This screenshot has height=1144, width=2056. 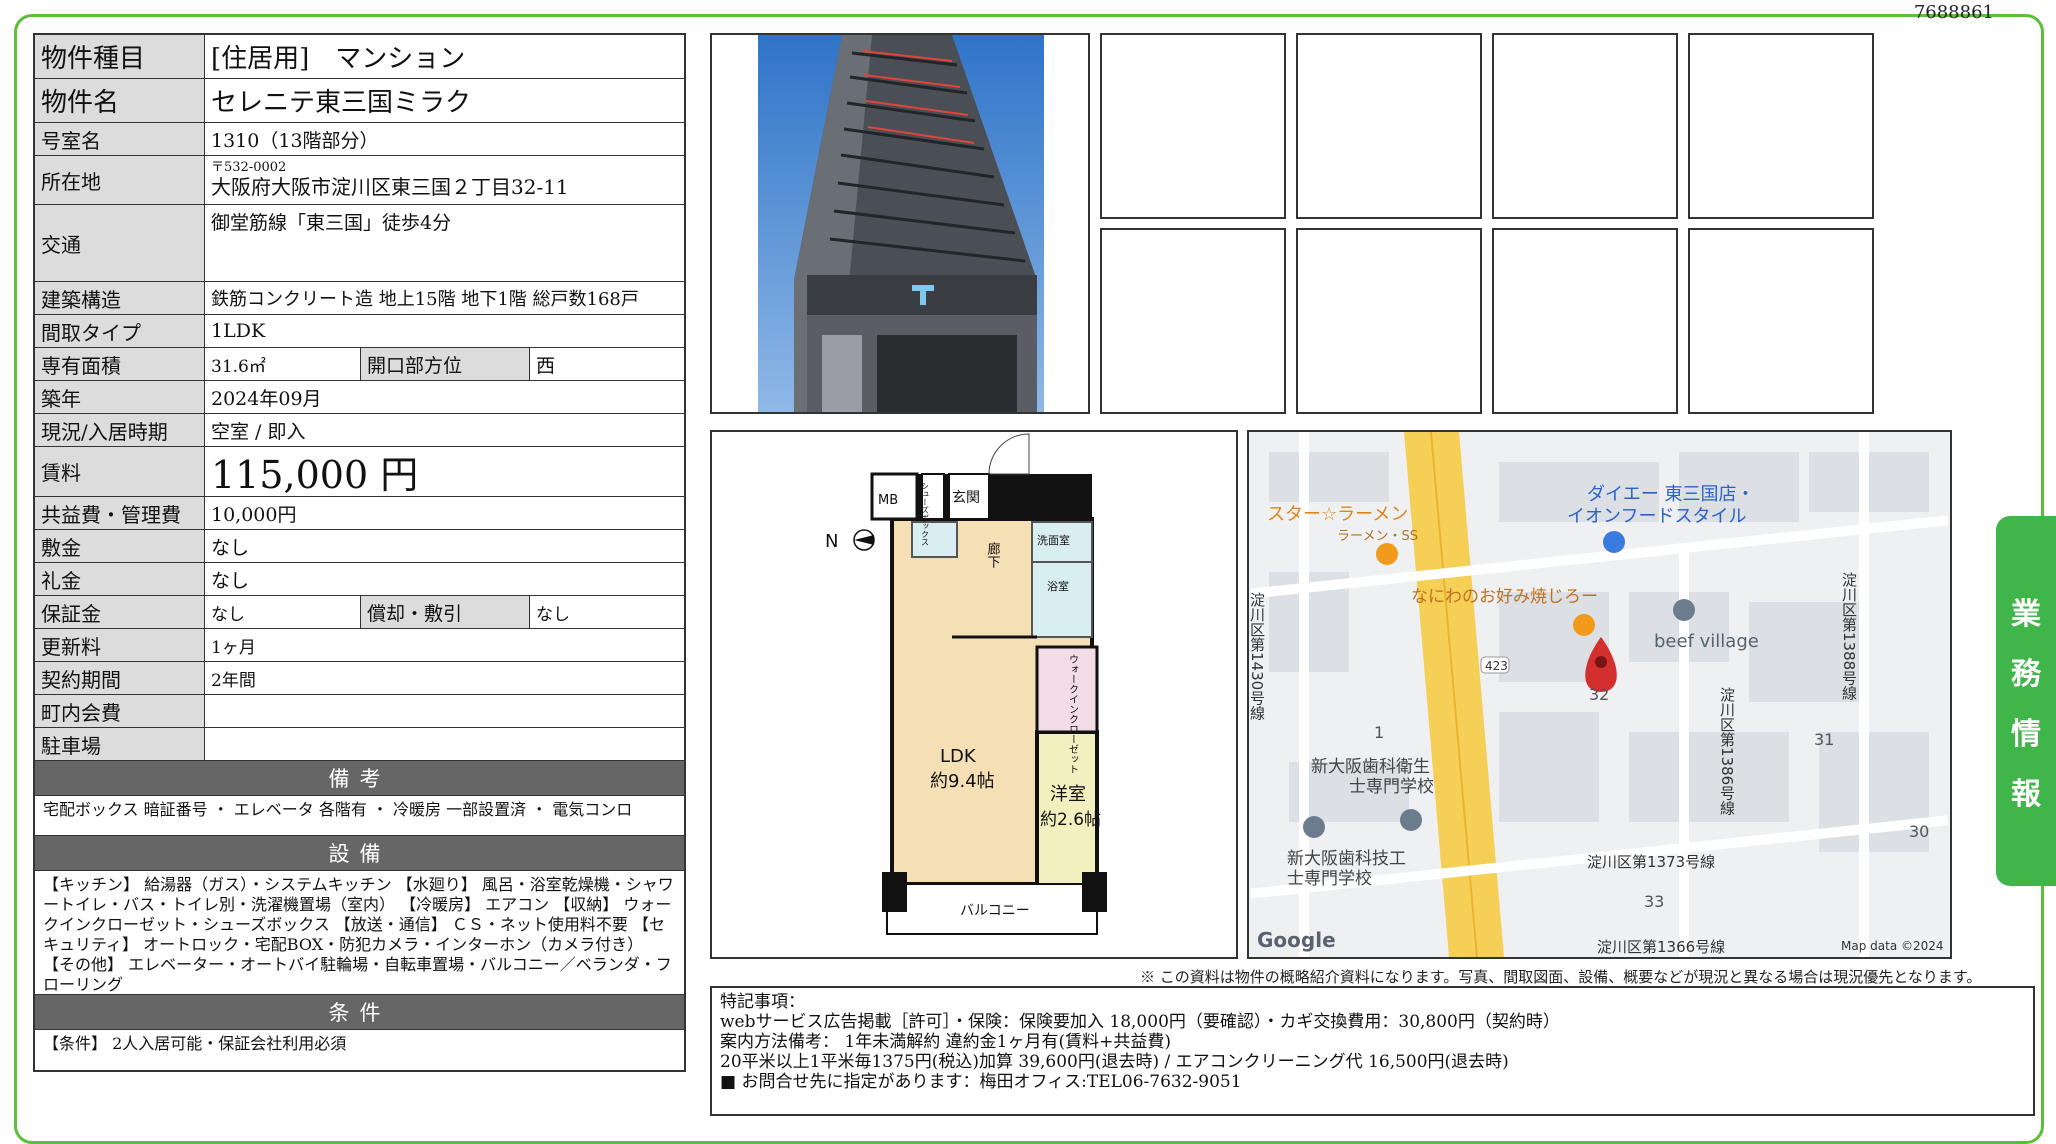 What do you see at coordinates (390, 187) in the screenshot?
I see `address-text: 大阪府大阪市淀川区東三国２丁目32-11` at bounding box center [390, 187].